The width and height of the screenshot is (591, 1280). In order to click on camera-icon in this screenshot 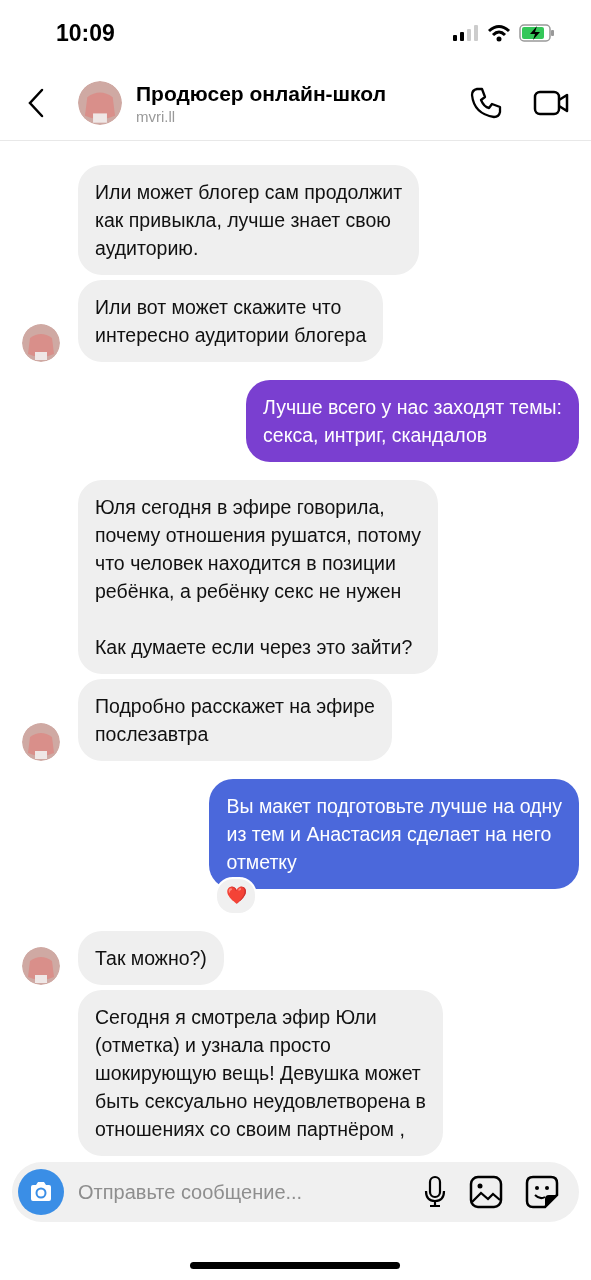, I will do `click(41, 1192)`.